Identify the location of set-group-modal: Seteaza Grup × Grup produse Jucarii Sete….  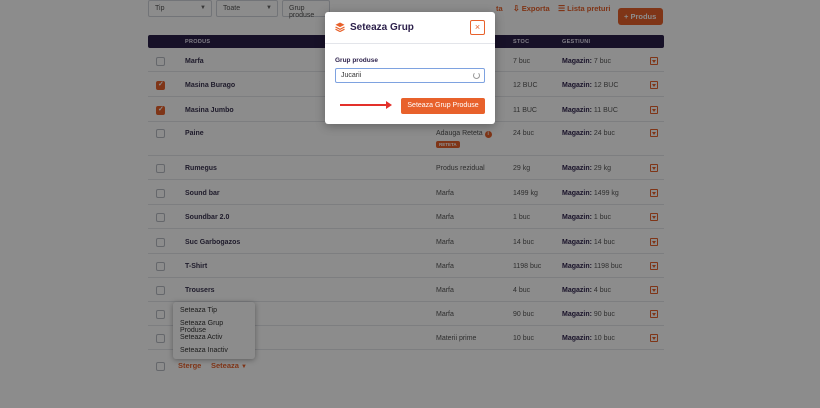
(410, 68).